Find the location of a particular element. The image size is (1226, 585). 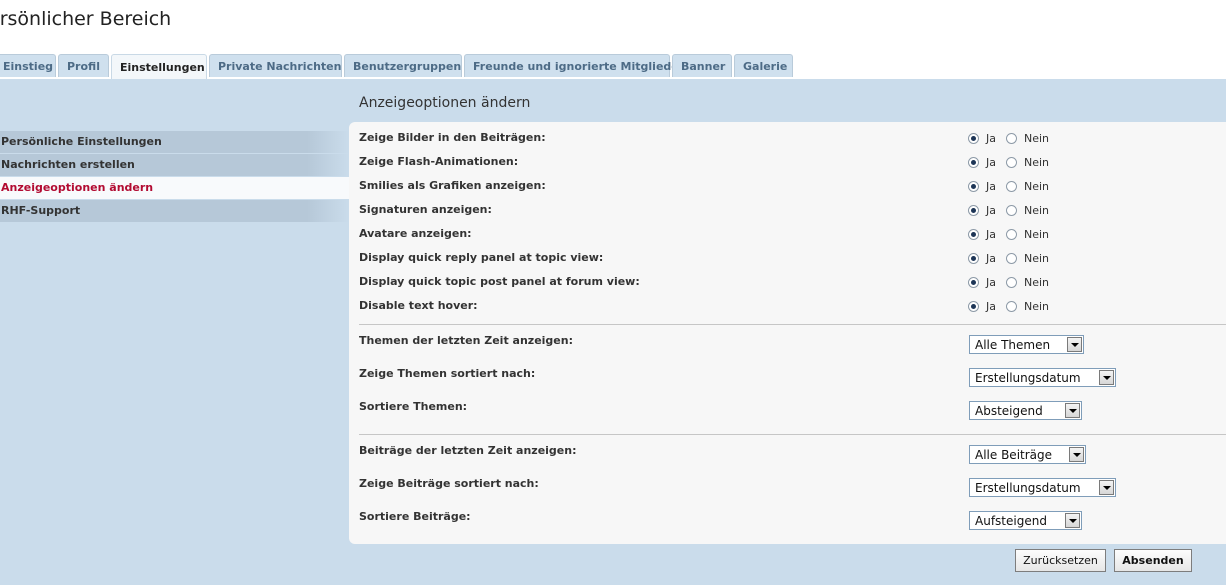

select-value: Aufsteigend is located at coordinates (1011, 520).